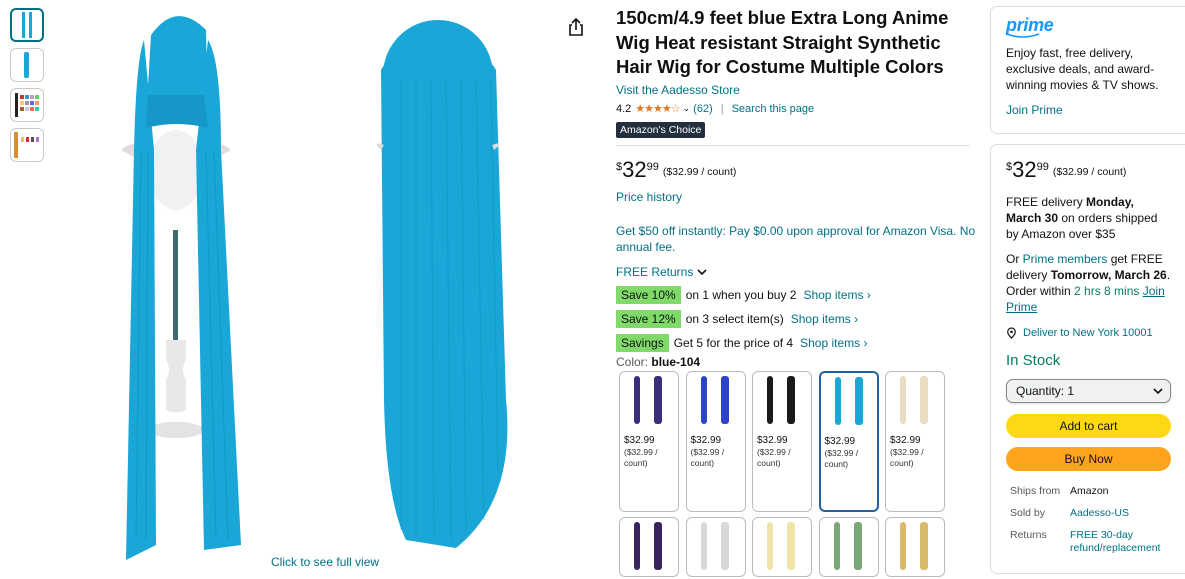  I want to click on star-rating-icon: ★★★★☆, so click(657, 108).